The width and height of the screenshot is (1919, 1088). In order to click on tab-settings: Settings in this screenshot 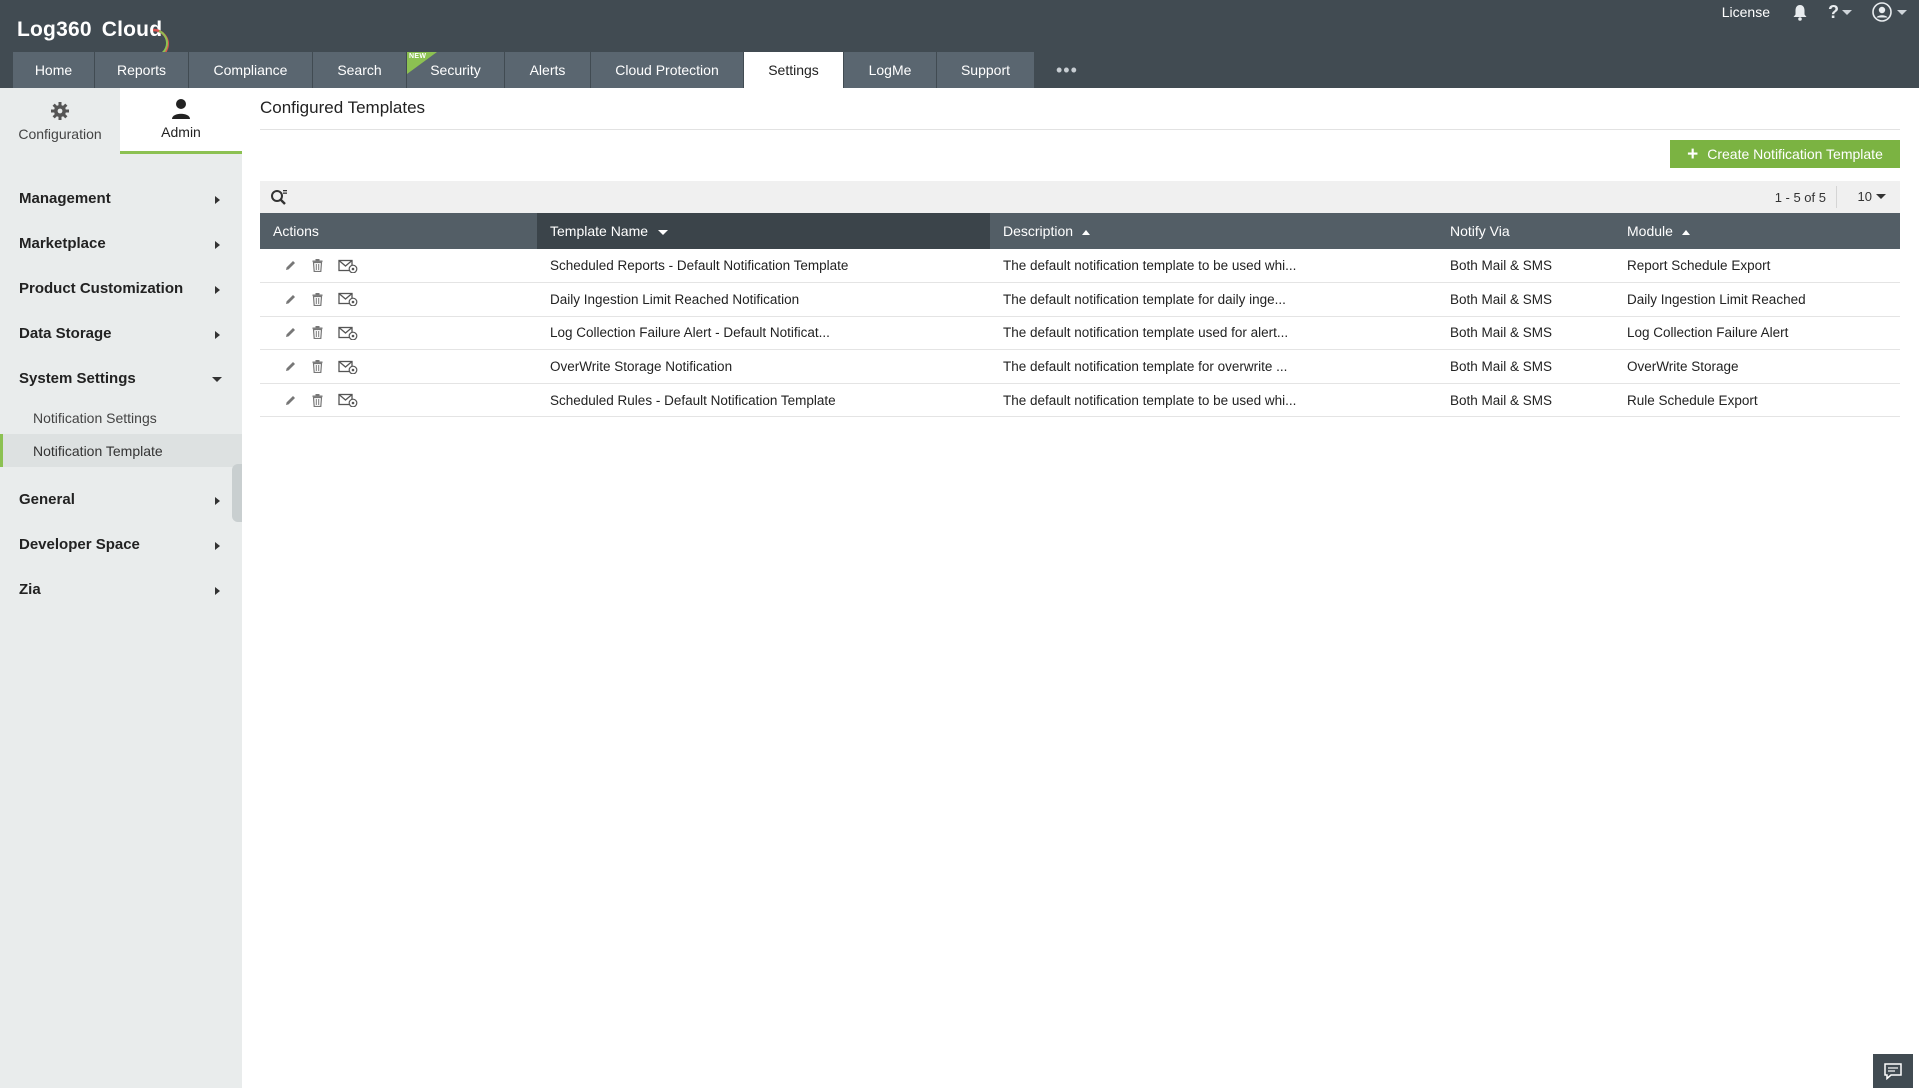, I will do `click(794, 70)`.